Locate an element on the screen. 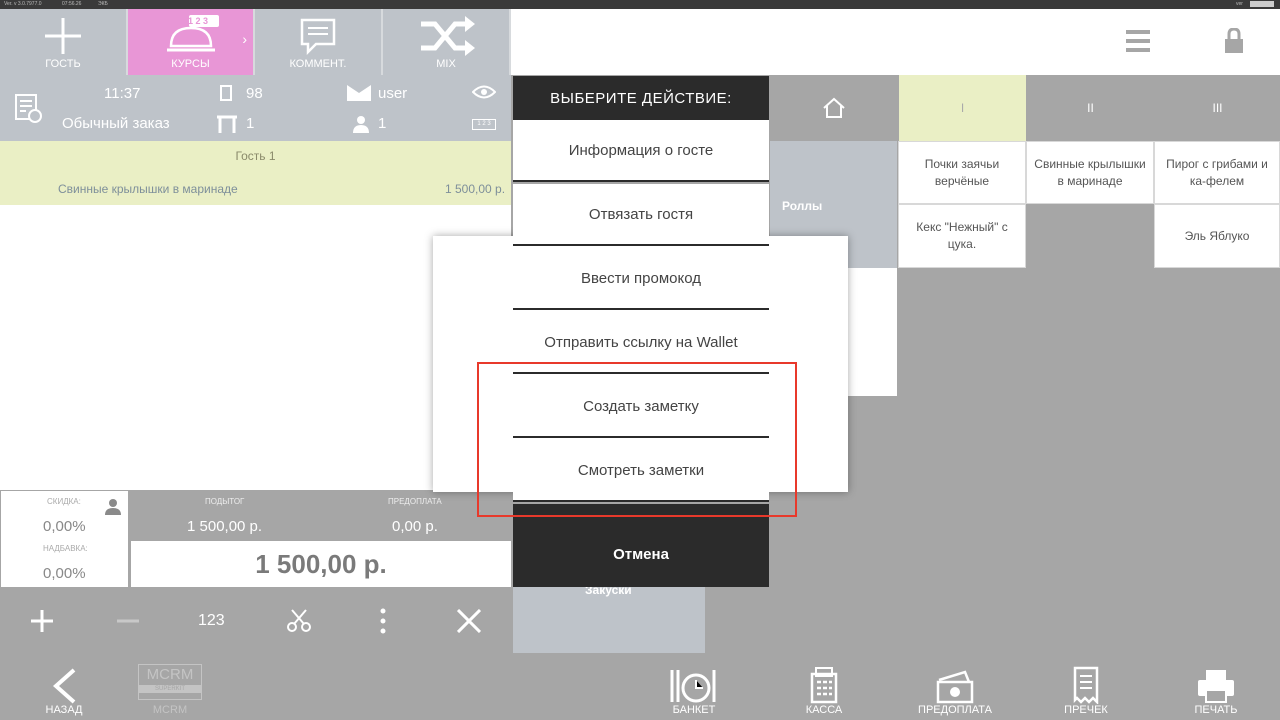 Image resolution: width=1280 pixels, height=720 pixels. guest-button: ГОСТЬ is located at coordinates (64, 42).